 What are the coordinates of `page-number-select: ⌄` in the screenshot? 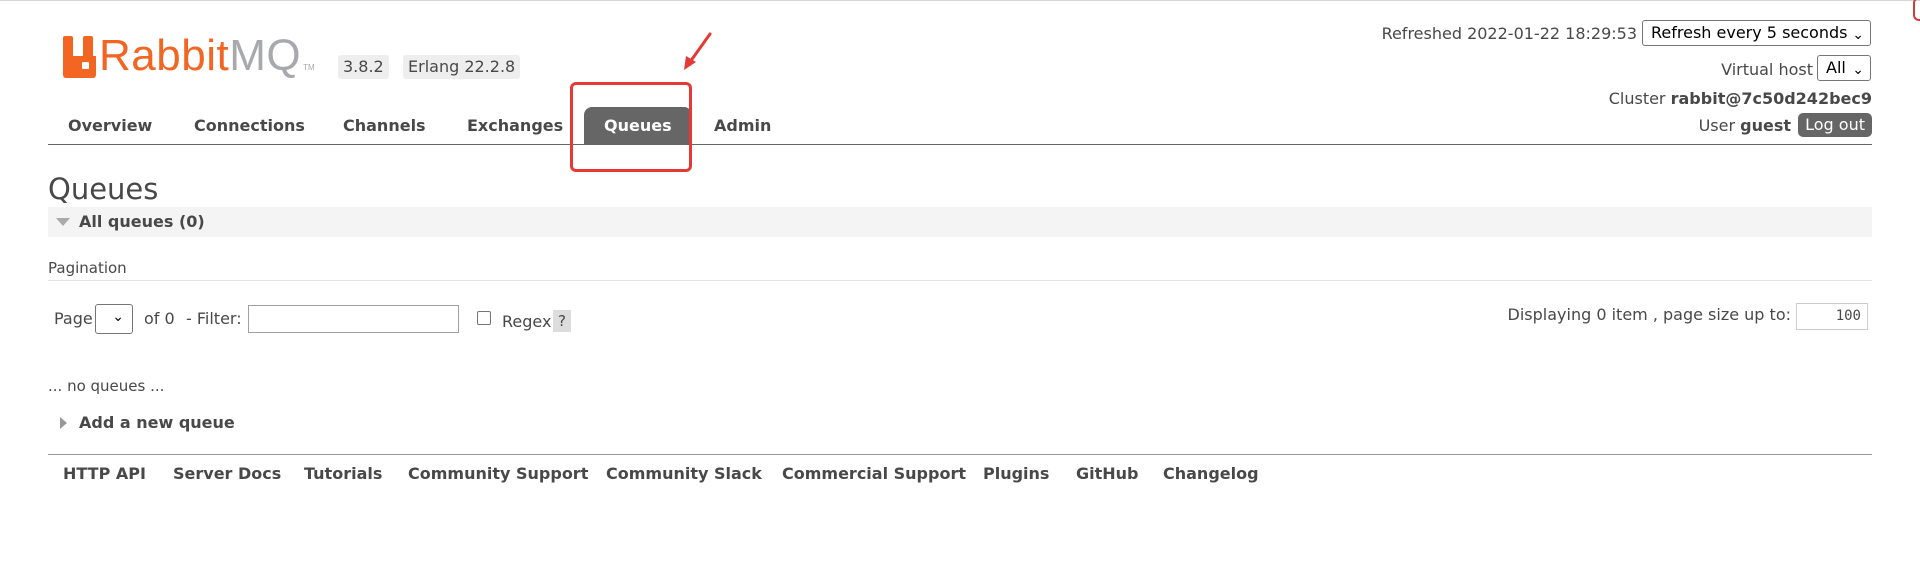 It's located at (114, 319).